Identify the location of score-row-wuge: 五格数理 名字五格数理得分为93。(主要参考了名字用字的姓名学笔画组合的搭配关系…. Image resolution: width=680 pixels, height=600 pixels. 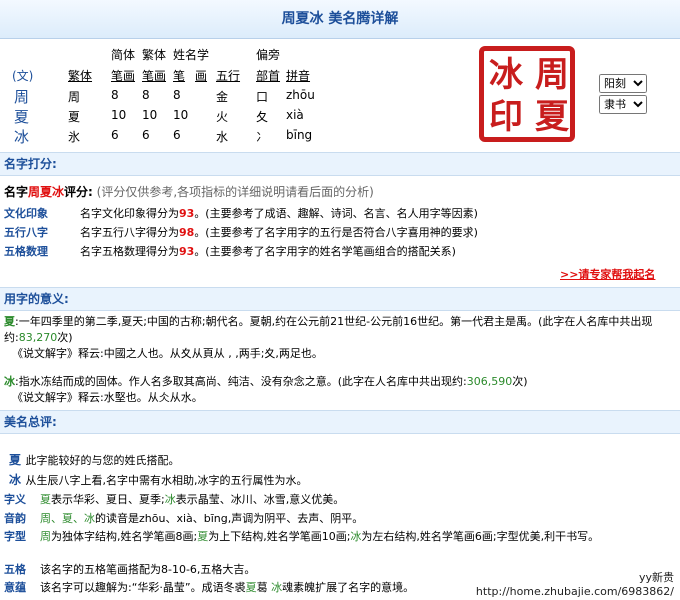
(230, 251).